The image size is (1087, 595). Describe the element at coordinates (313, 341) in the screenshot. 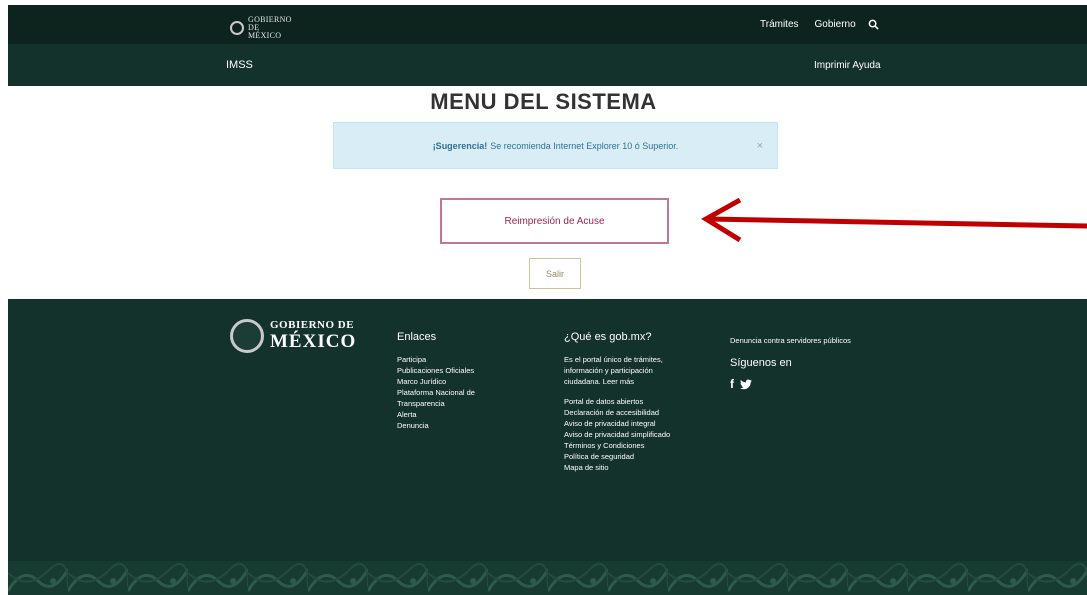

I see `footer-logo-line2: MÉXICO` at that location.